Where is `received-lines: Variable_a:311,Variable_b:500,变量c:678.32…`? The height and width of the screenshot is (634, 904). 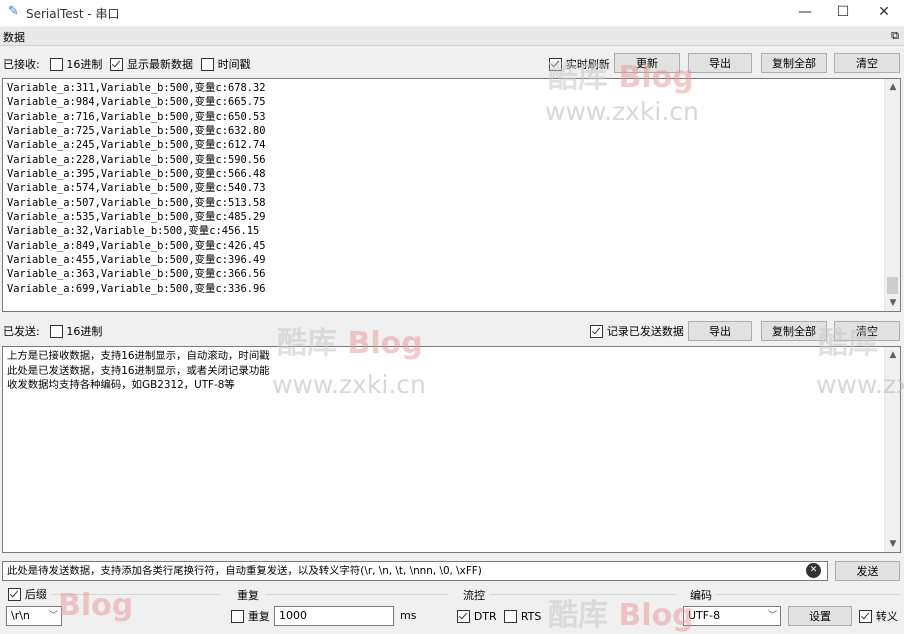 received-lines: Variable_a:311,Variable_b:500,变量c:678.32… is located at coordinates (136, 188).